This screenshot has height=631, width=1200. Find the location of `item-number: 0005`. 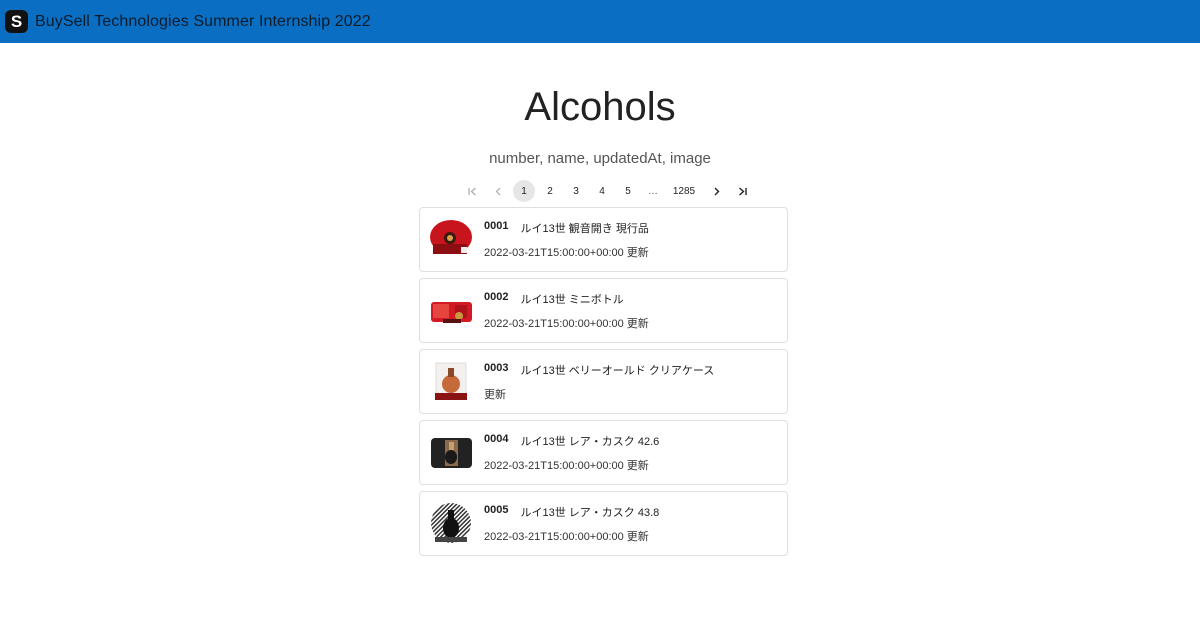

item-number: 0005 is located at coordinates (496, 509).